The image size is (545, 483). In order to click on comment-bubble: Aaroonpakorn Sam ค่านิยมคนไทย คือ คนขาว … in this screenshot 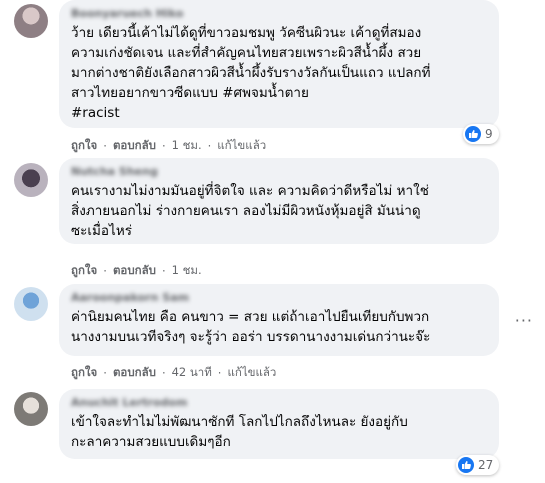, I will do `click(279, 320)`.